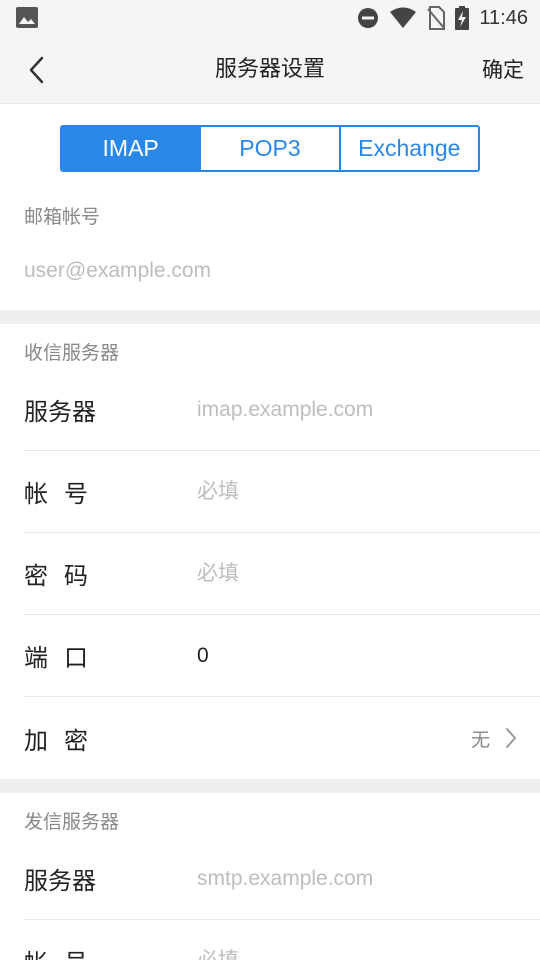 This screenshot has width=540, height=960. I want to click on incoming-encryption-row: 加密 无, so click(282, 738).